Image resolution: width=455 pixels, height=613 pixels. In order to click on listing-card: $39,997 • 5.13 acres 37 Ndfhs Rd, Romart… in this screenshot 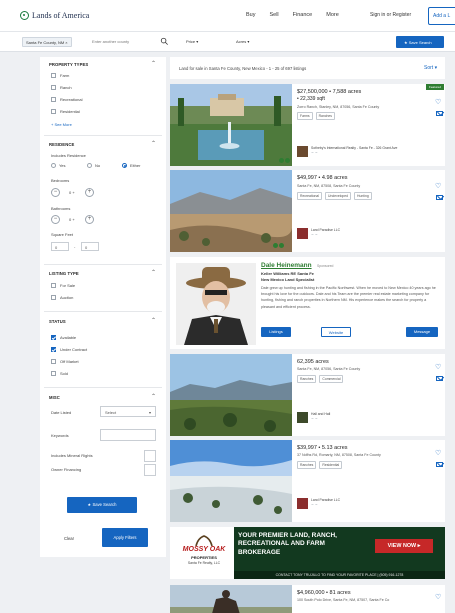, I will do `click(307, 481)`.